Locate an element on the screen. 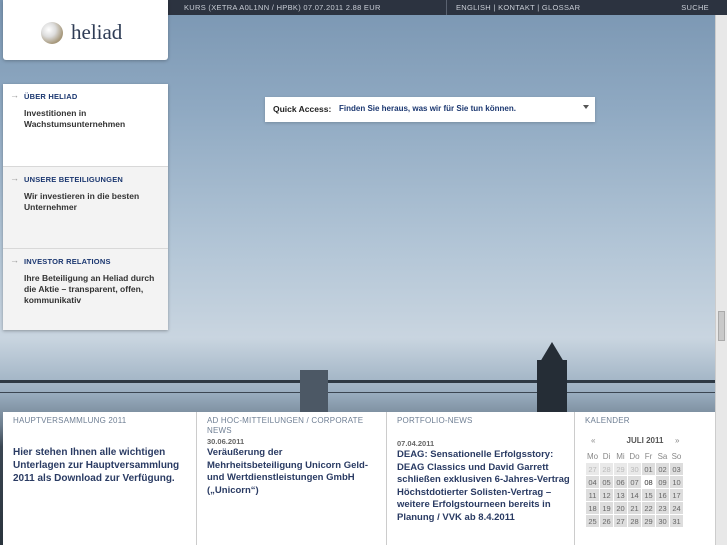  teaser-heading: PORTFOLIO-NEWS is located at coordinates (435, 420).